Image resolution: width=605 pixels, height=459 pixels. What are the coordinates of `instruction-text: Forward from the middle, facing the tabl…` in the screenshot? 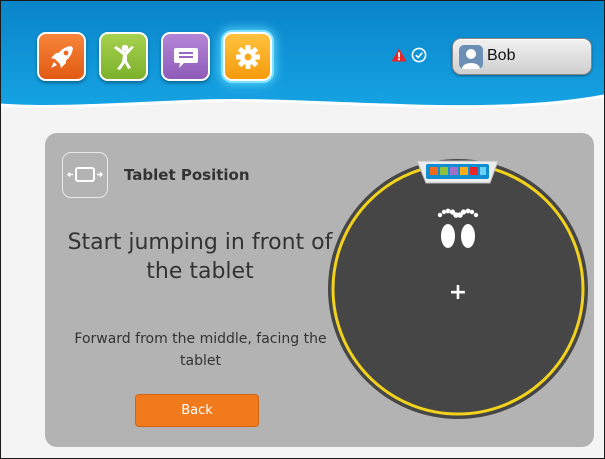 It's located at (200, 350).